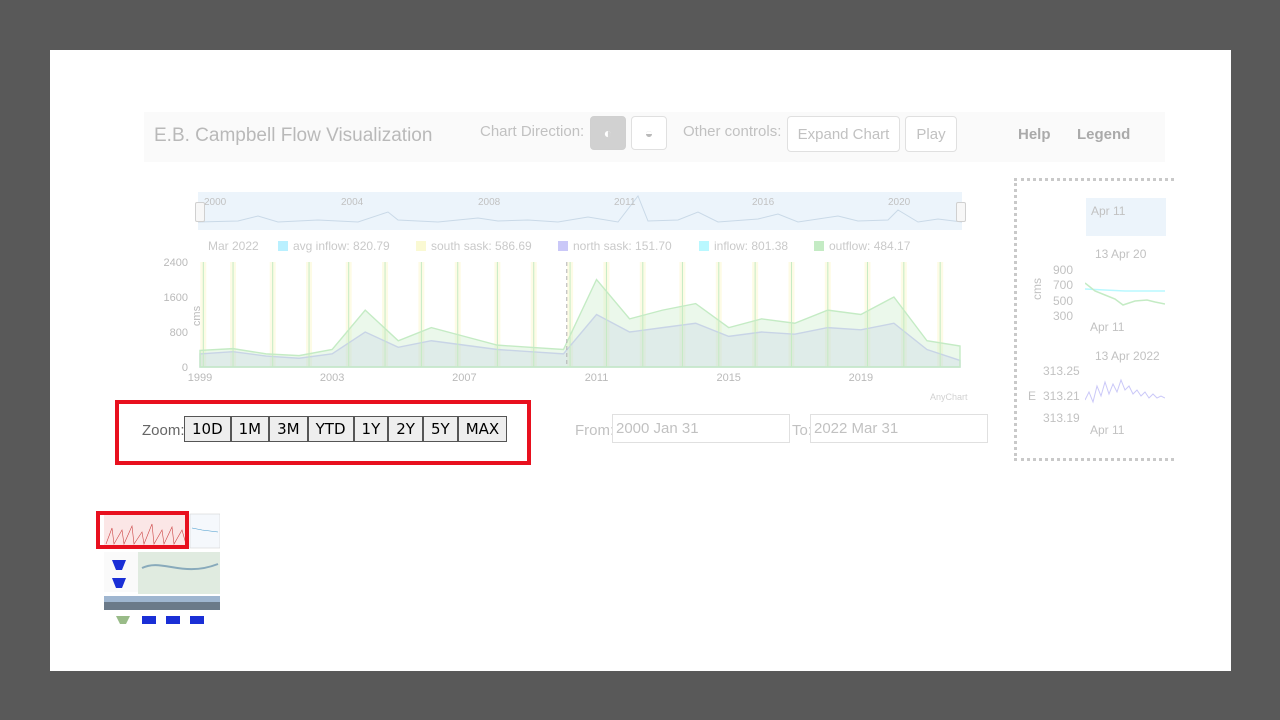 This screenshot has height=720, width=1280. What do you see at coordinates (200, 378) in the screenshot?
I see `x-tick-label: 1999` at bounding box center [200, 378].